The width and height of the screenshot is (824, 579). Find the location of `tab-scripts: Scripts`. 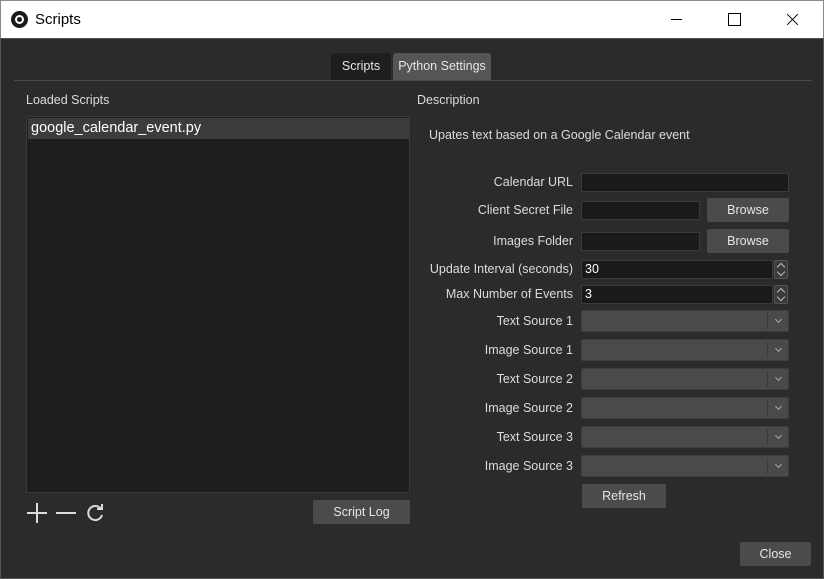

tab-scripts: Scripts is located at coordinates (361, 66).